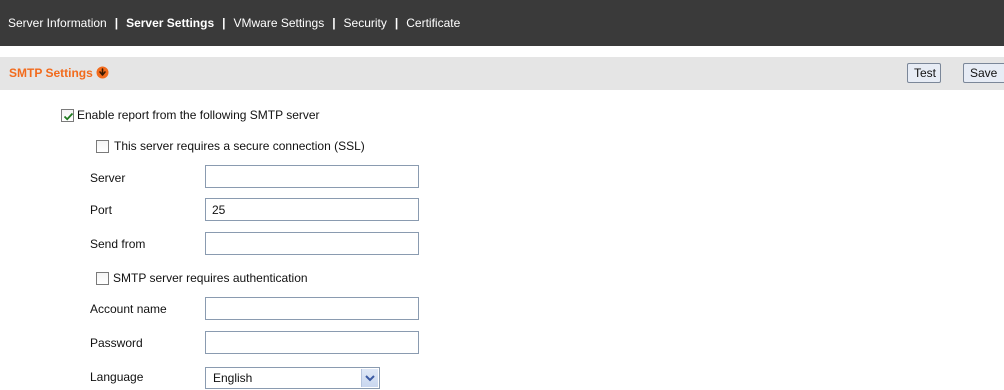 The width and height of the screenshot is (1004, 390). Describe the element at coordinates (117, 377) in the screenshot. I see `language-label: Language` at that location.